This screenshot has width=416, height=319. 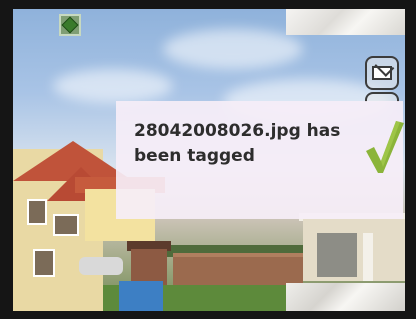 I want to click on paper-texture-bottom, so click(x=345, y=297).